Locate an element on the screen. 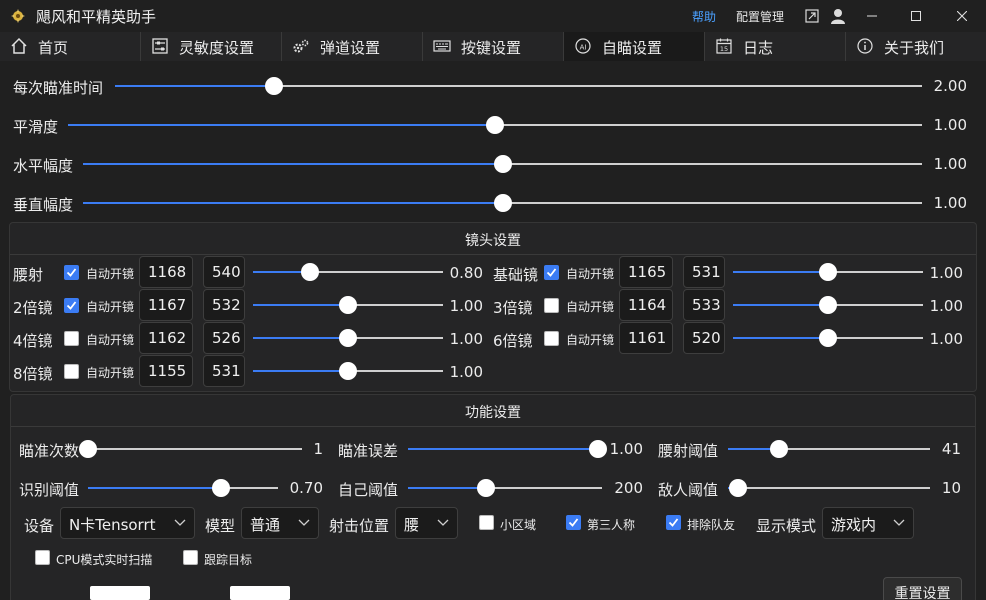  minimize-button is located at coordinates (872, 16).